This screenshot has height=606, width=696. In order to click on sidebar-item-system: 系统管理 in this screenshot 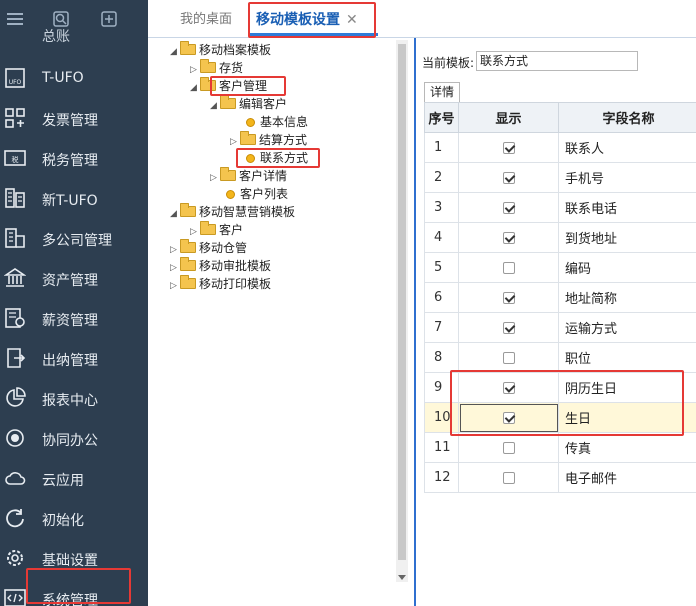, I will do `click(74, 592)`.